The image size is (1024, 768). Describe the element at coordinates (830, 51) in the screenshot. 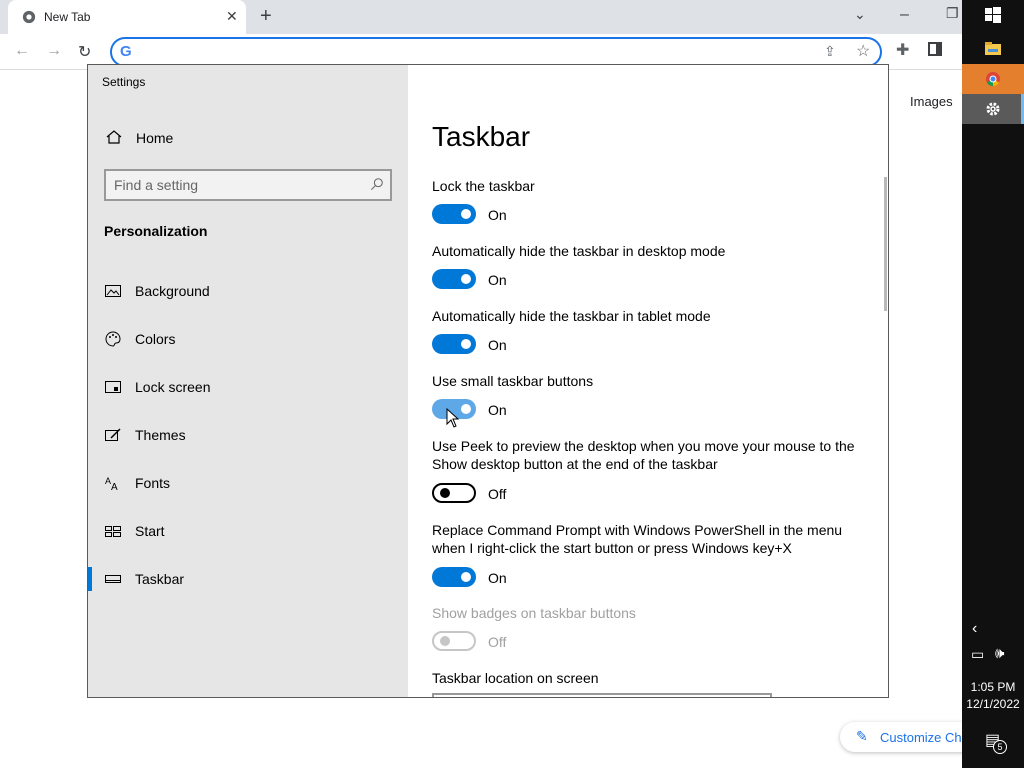

I see `share-icon: ⇪` at that location.